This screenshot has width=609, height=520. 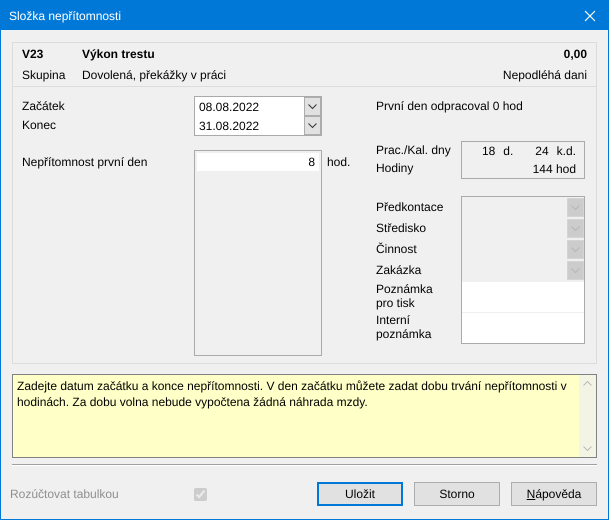 What do you see at coordinates (85, 162) in the screenshot?
I see `first-day-caption: Nepřítomnost první den` at bounding box center [85, 162].